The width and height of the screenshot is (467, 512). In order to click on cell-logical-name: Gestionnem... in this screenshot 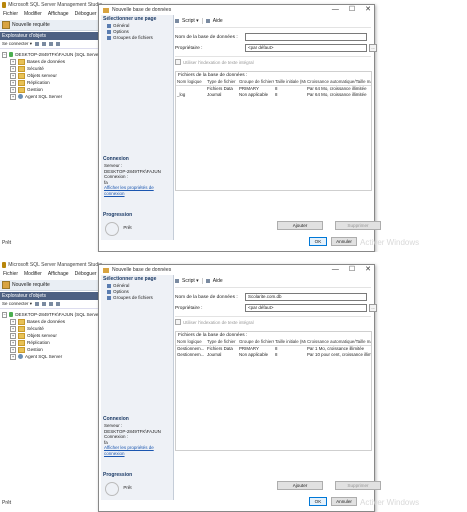, I will do `click(191, 355)`.